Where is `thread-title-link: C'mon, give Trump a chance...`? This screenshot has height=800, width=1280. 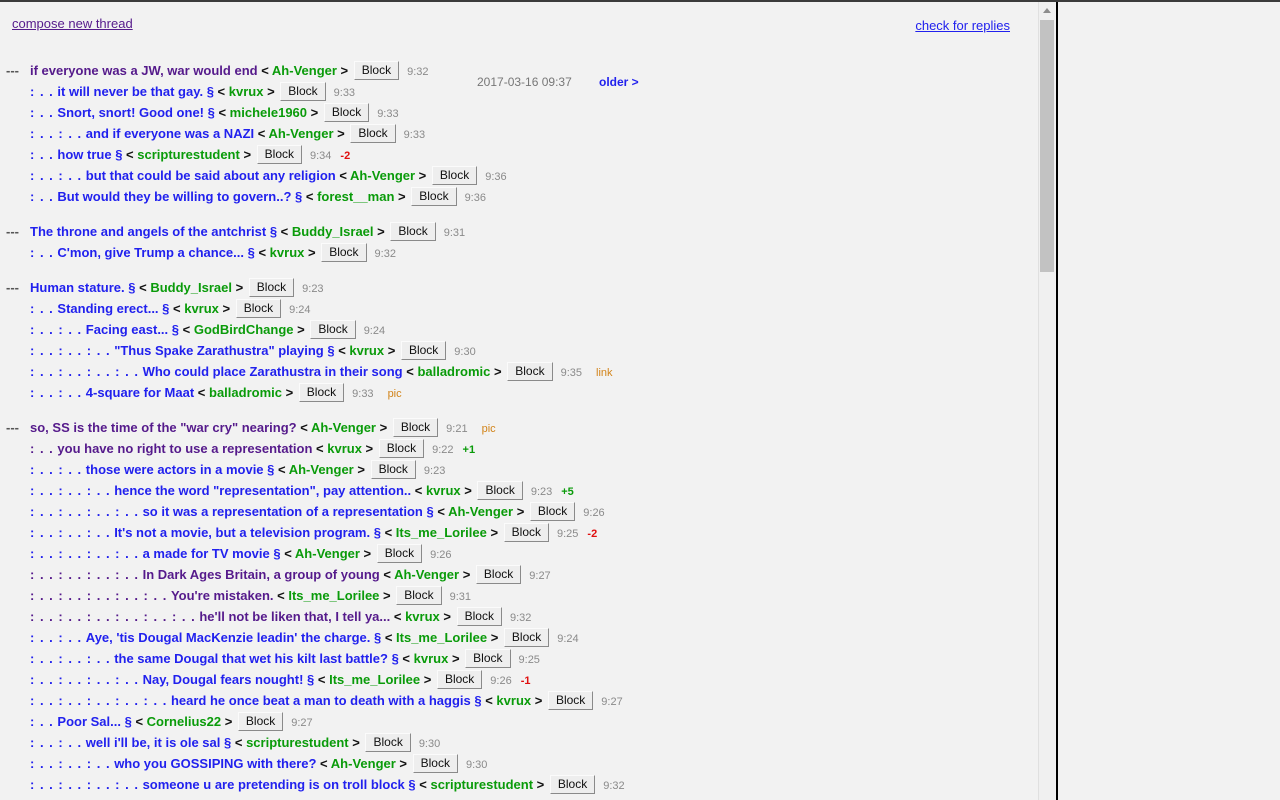 thread-title-link: C'mon, give Trump a chance... is located at coordinates (150, 252).